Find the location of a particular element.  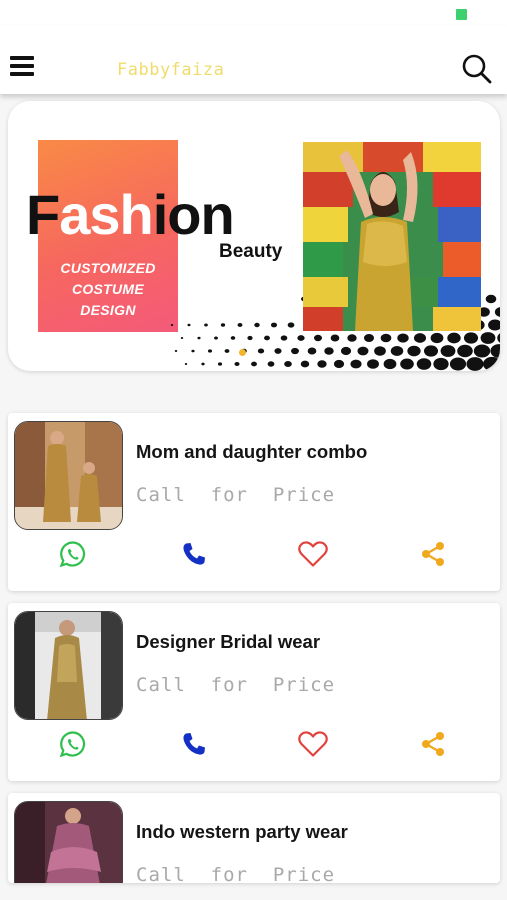

product-card: Indo western party wear Call for Price is located at coordinates (254, 838).